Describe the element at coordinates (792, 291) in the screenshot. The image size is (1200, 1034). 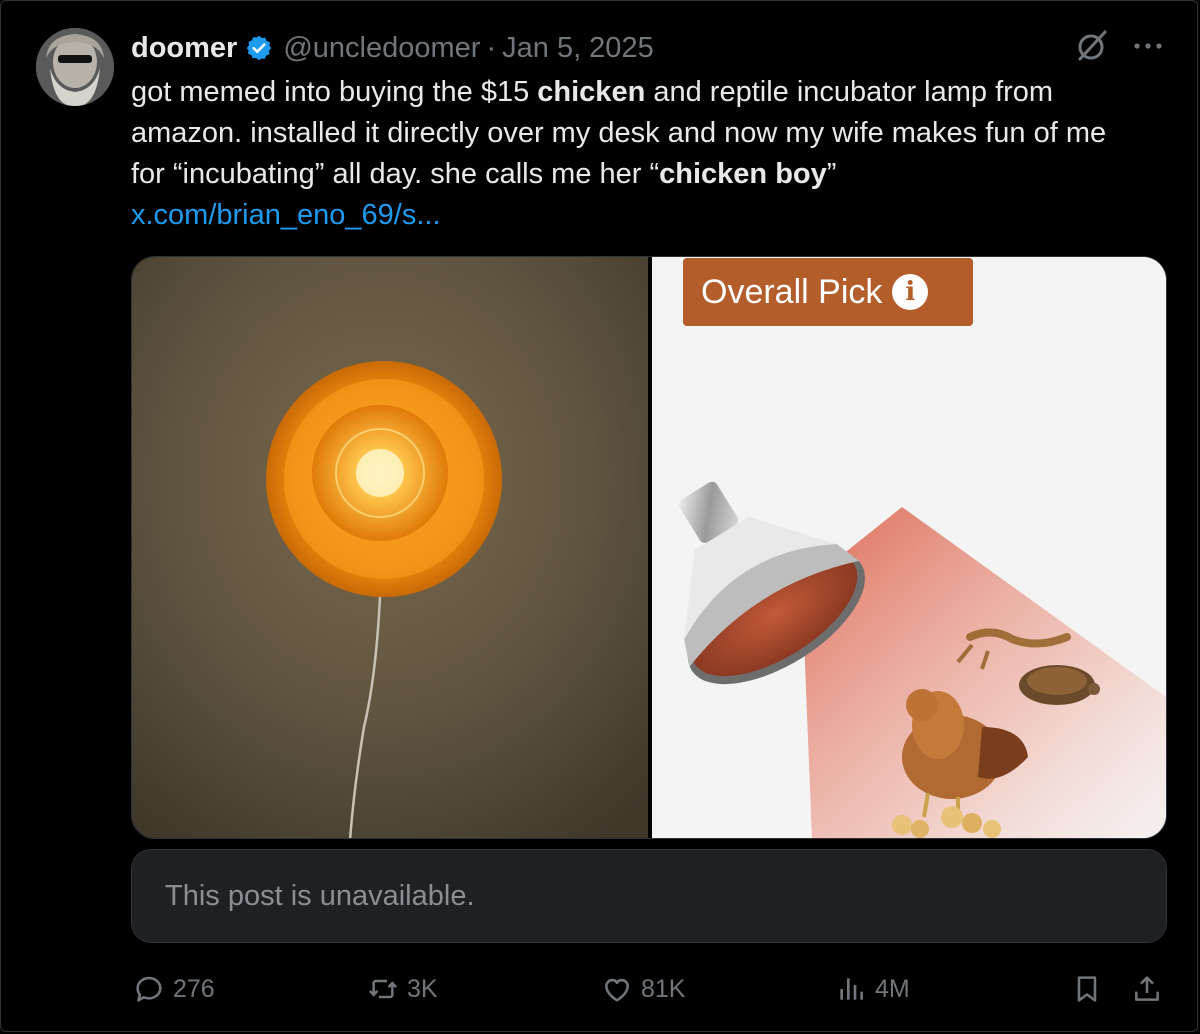
I see `badge-label: Overall Pick` at that location.